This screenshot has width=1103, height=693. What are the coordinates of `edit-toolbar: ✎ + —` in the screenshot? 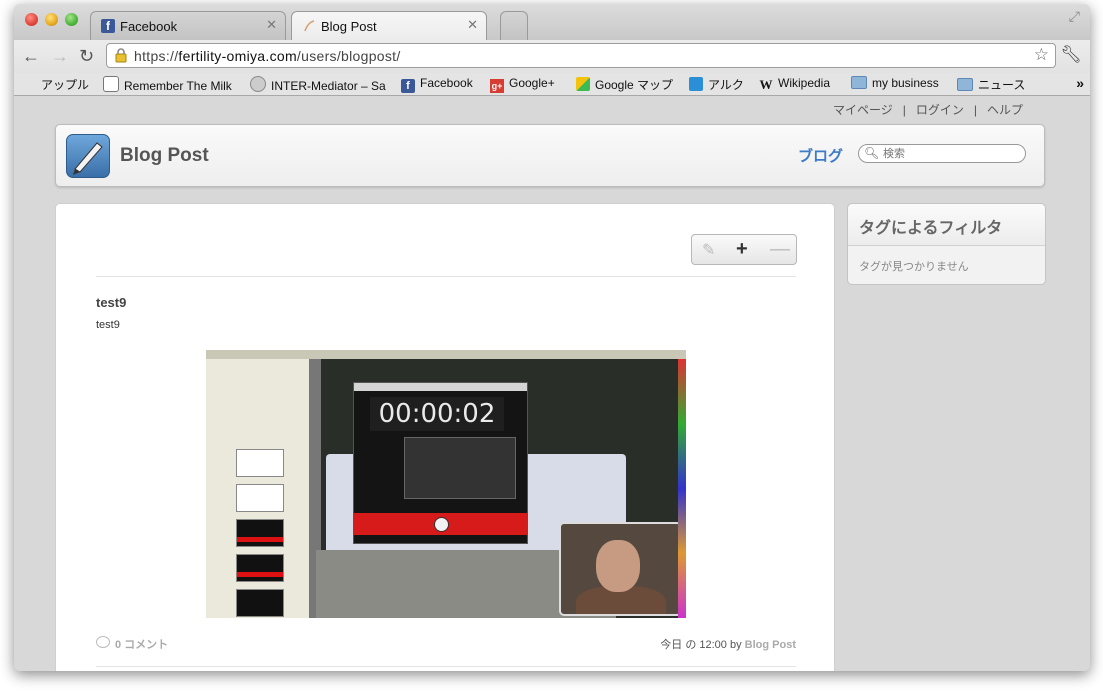 It's located at (744, 249).